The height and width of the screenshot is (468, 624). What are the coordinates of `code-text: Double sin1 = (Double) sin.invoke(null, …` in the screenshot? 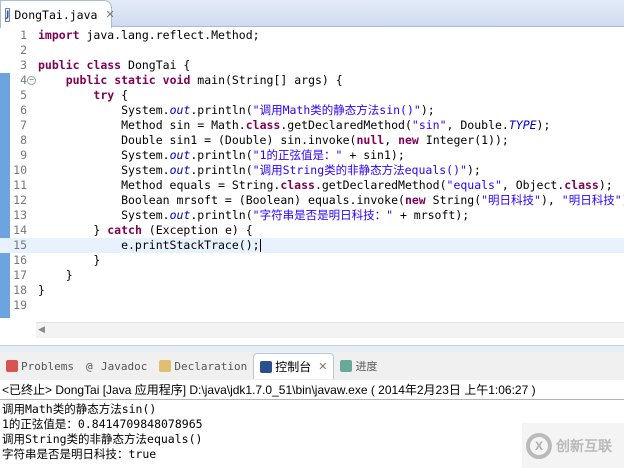 It's located at (273, 140).